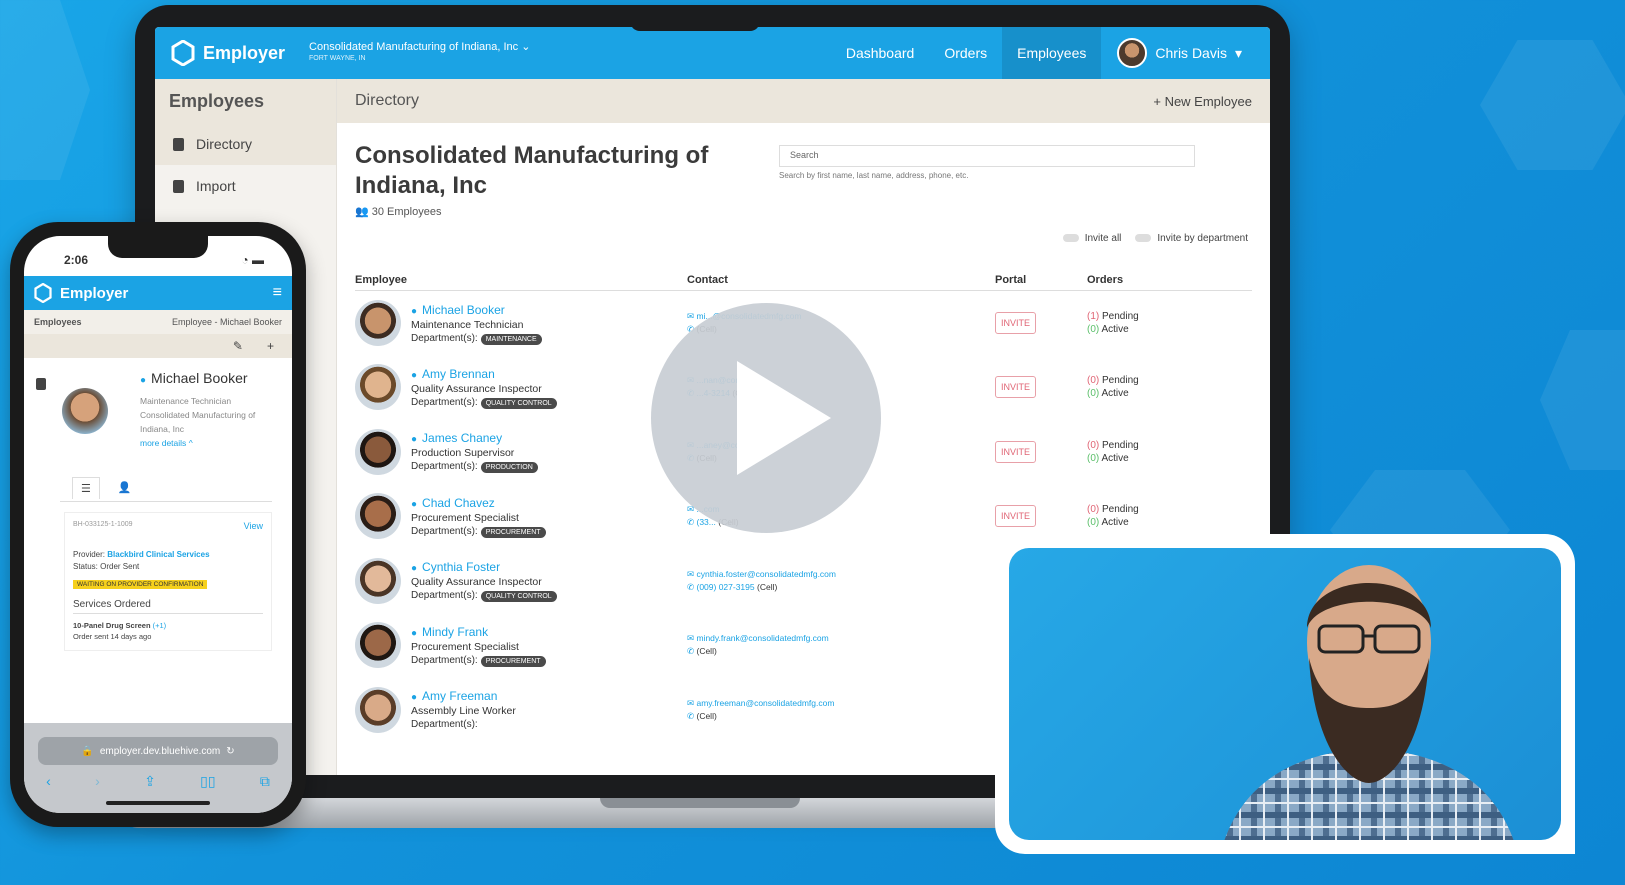  I want to click on sidebar-item-import: Import, so click(245, 186).